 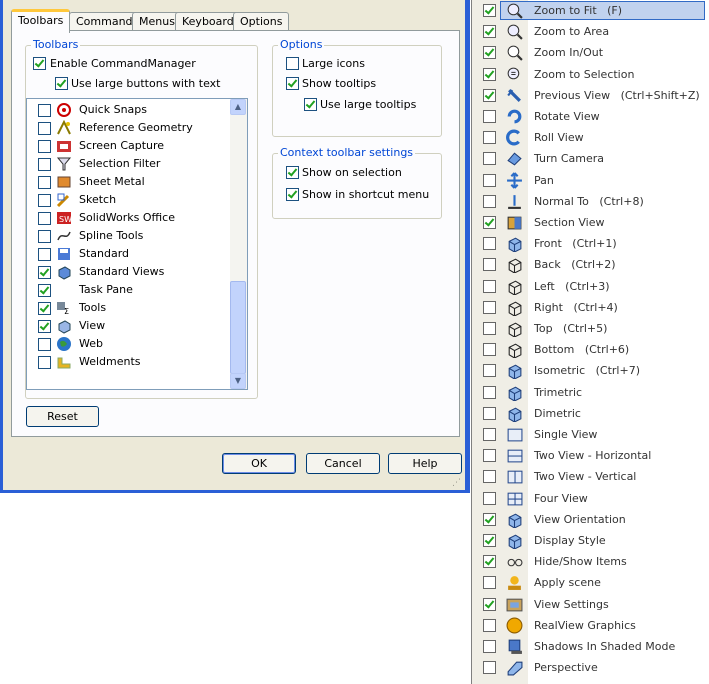 What do you see at coordinates (590, 74) in the screenshot?
I see `menu-item: Zoom to Selection` at bounding box center [590, 74].